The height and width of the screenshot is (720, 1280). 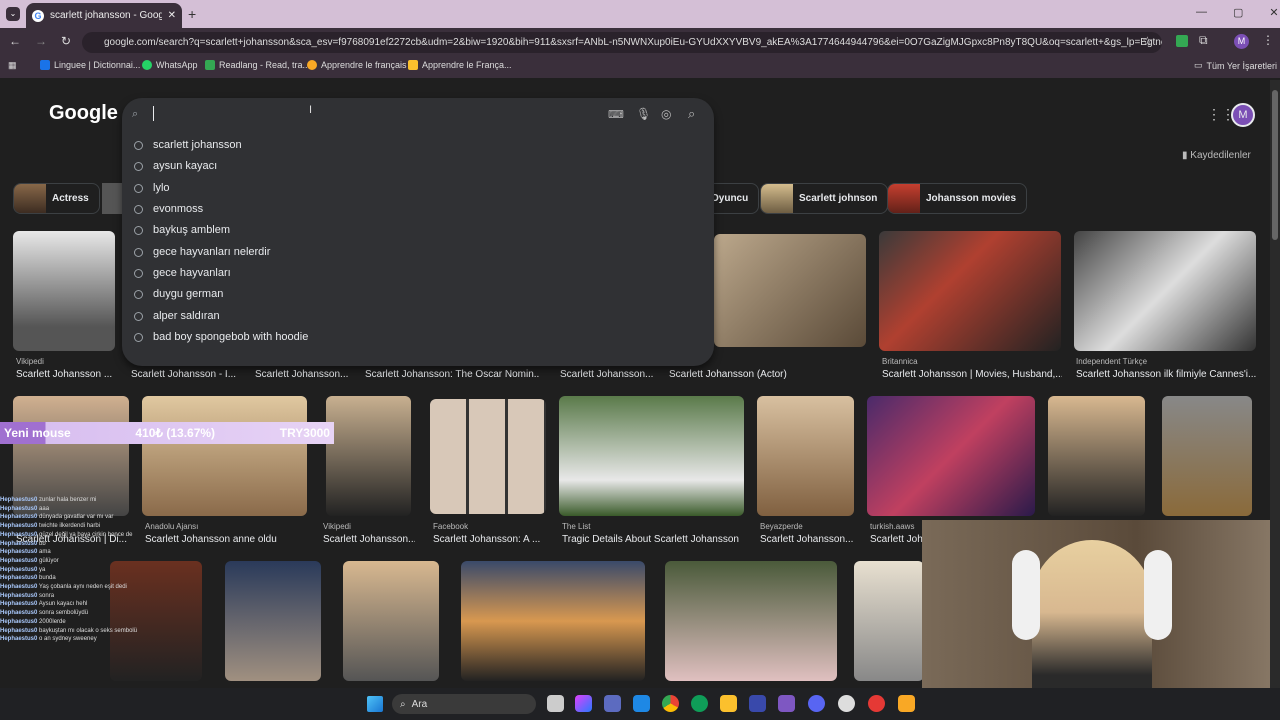 What do you see at coordinates (616, 114) in the screenshot?
I see `keyboard-icon: ⌨` at bounding box center [616, 114].